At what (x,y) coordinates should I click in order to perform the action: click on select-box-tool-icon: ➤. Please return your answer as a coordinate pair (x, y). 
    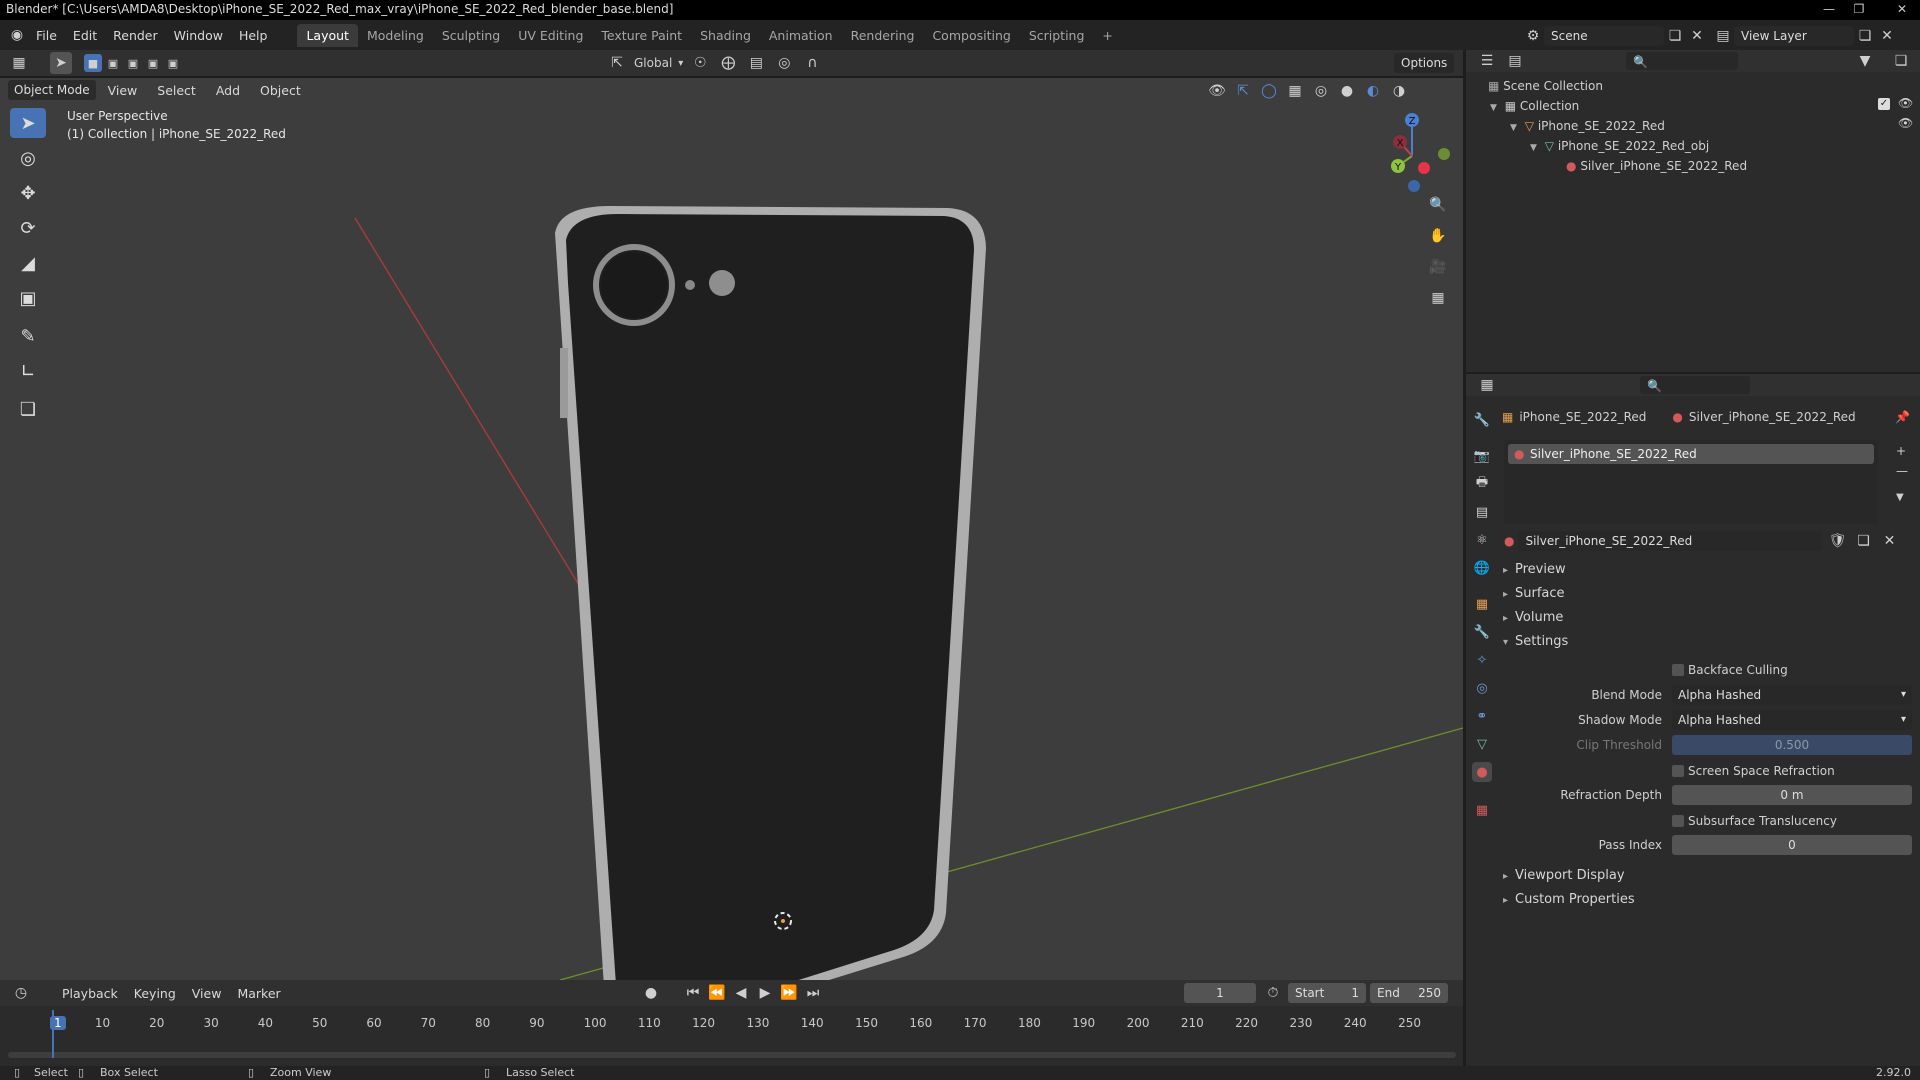
    Looking at the image, I should click on (28, 123).